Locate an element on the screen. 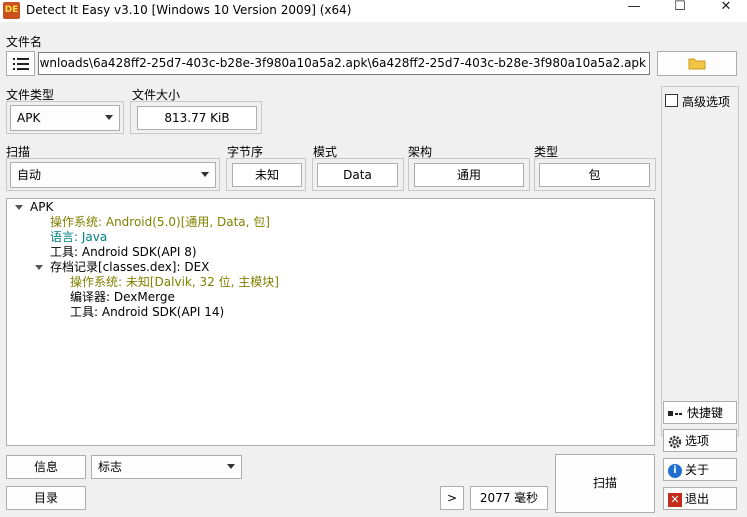 The height and width of the screenshot is (517, 747). about-label: 关于 is located at coordinates (697, 470).